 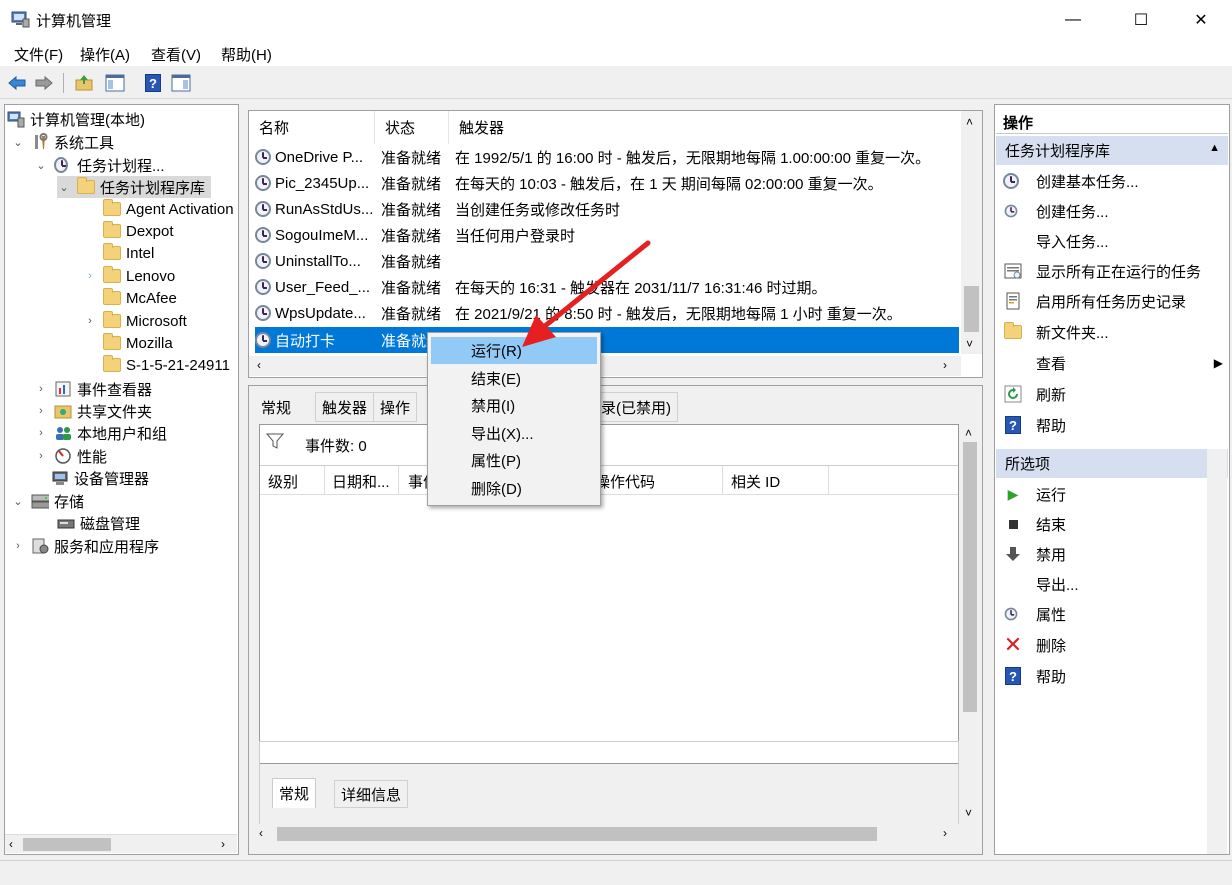 What do you see at coordinates (1094, 301) in the screenshot?
I see `action-enable-history: 启用所有任务历史记录` at bounding box center [1094, 301].